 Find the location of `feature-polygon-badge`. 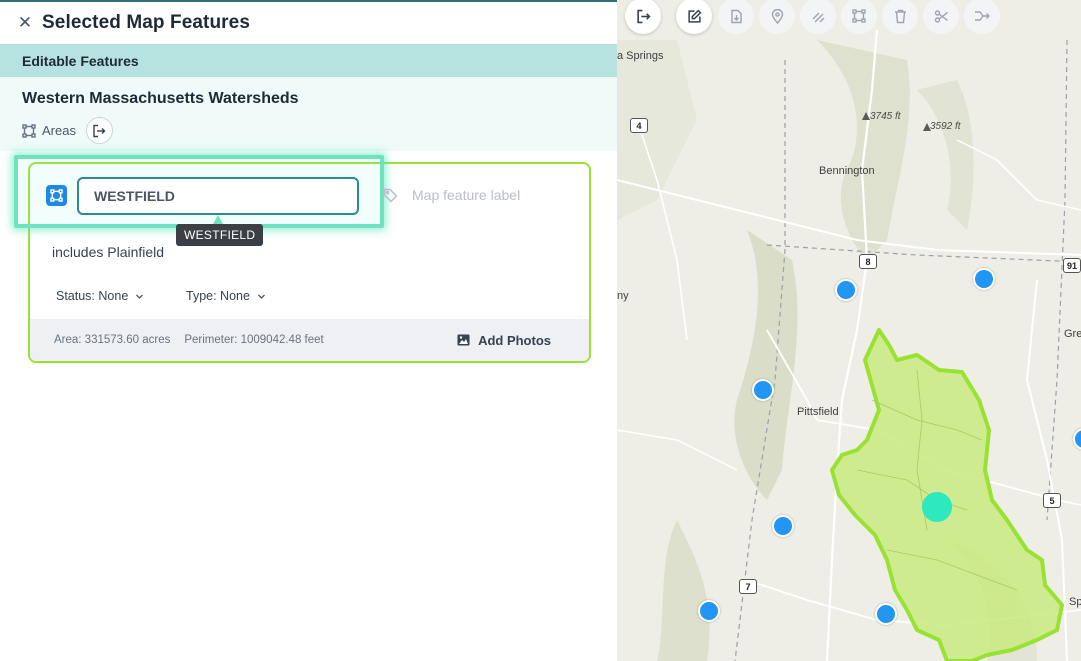

feature-polygon-badge is located at coordinates (56, 195).